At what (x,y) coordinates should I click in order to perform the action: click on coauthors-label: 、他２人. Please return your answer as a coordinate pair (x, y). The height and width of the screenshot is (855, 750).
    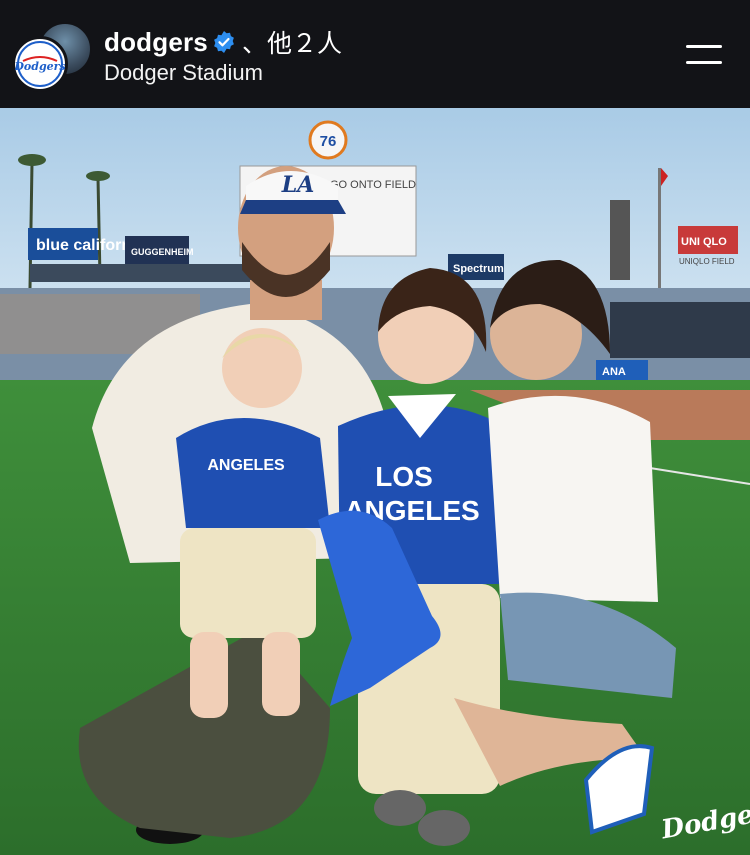
    Looking at the image, I should click on (292, 42).